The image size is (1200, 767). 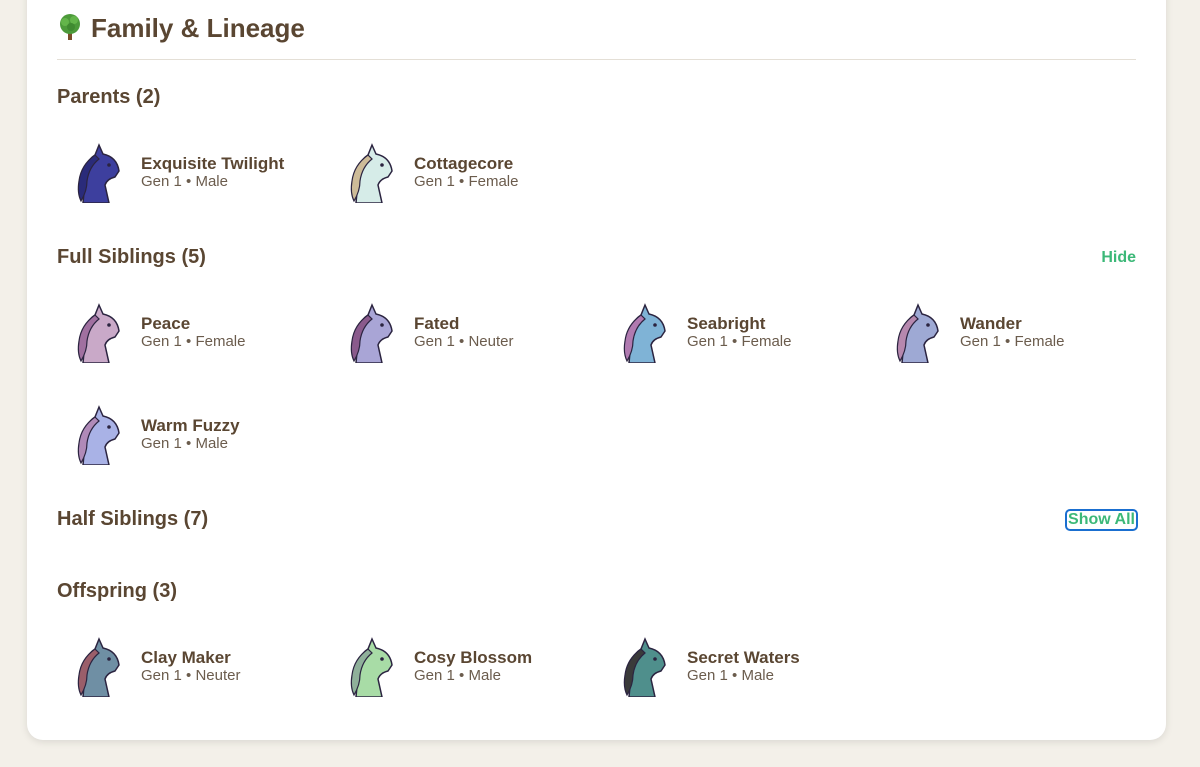 What do you see at coordinates (190, 657) in the screenshot?
I see `creature-name: Clay Maker` at bounding box center [190, 657].